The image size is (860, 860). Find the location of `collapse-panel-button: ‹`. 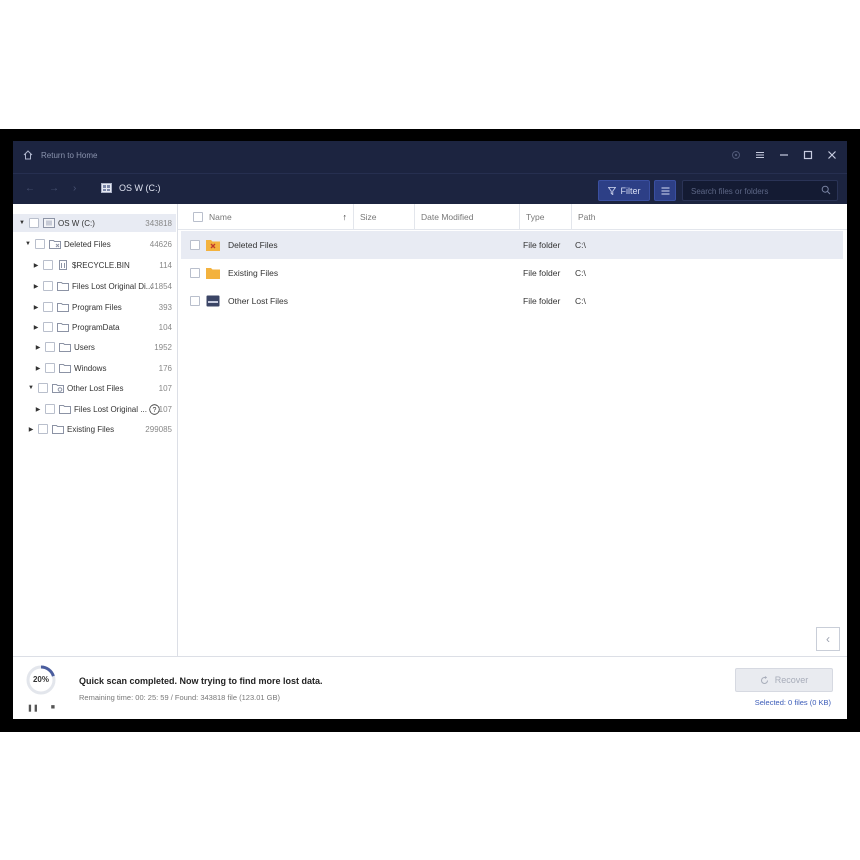

collapse-panel-button: ‹ is located at coordinates (828, 639).